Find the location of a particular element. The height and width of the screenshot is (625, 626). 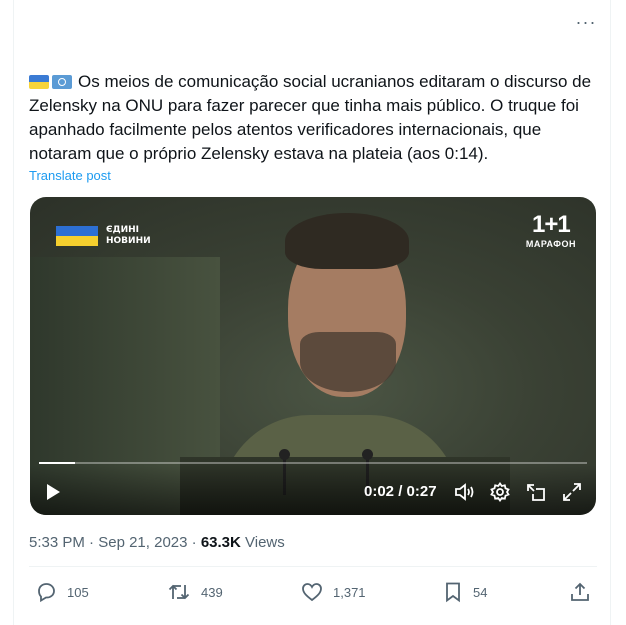

video-time: 0:02 / 0:27 is located at coordinates (400, 491).